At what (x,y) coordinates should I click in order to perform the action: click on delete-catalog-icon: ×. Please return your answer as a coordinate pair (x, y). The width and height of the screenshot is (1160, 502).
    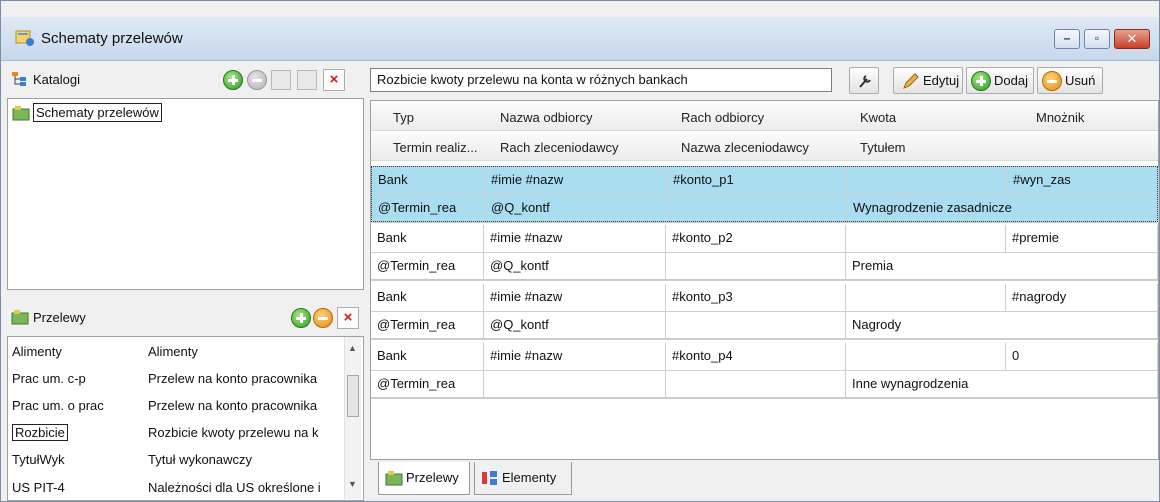
    Looking at the image, I should click on (334, 80).